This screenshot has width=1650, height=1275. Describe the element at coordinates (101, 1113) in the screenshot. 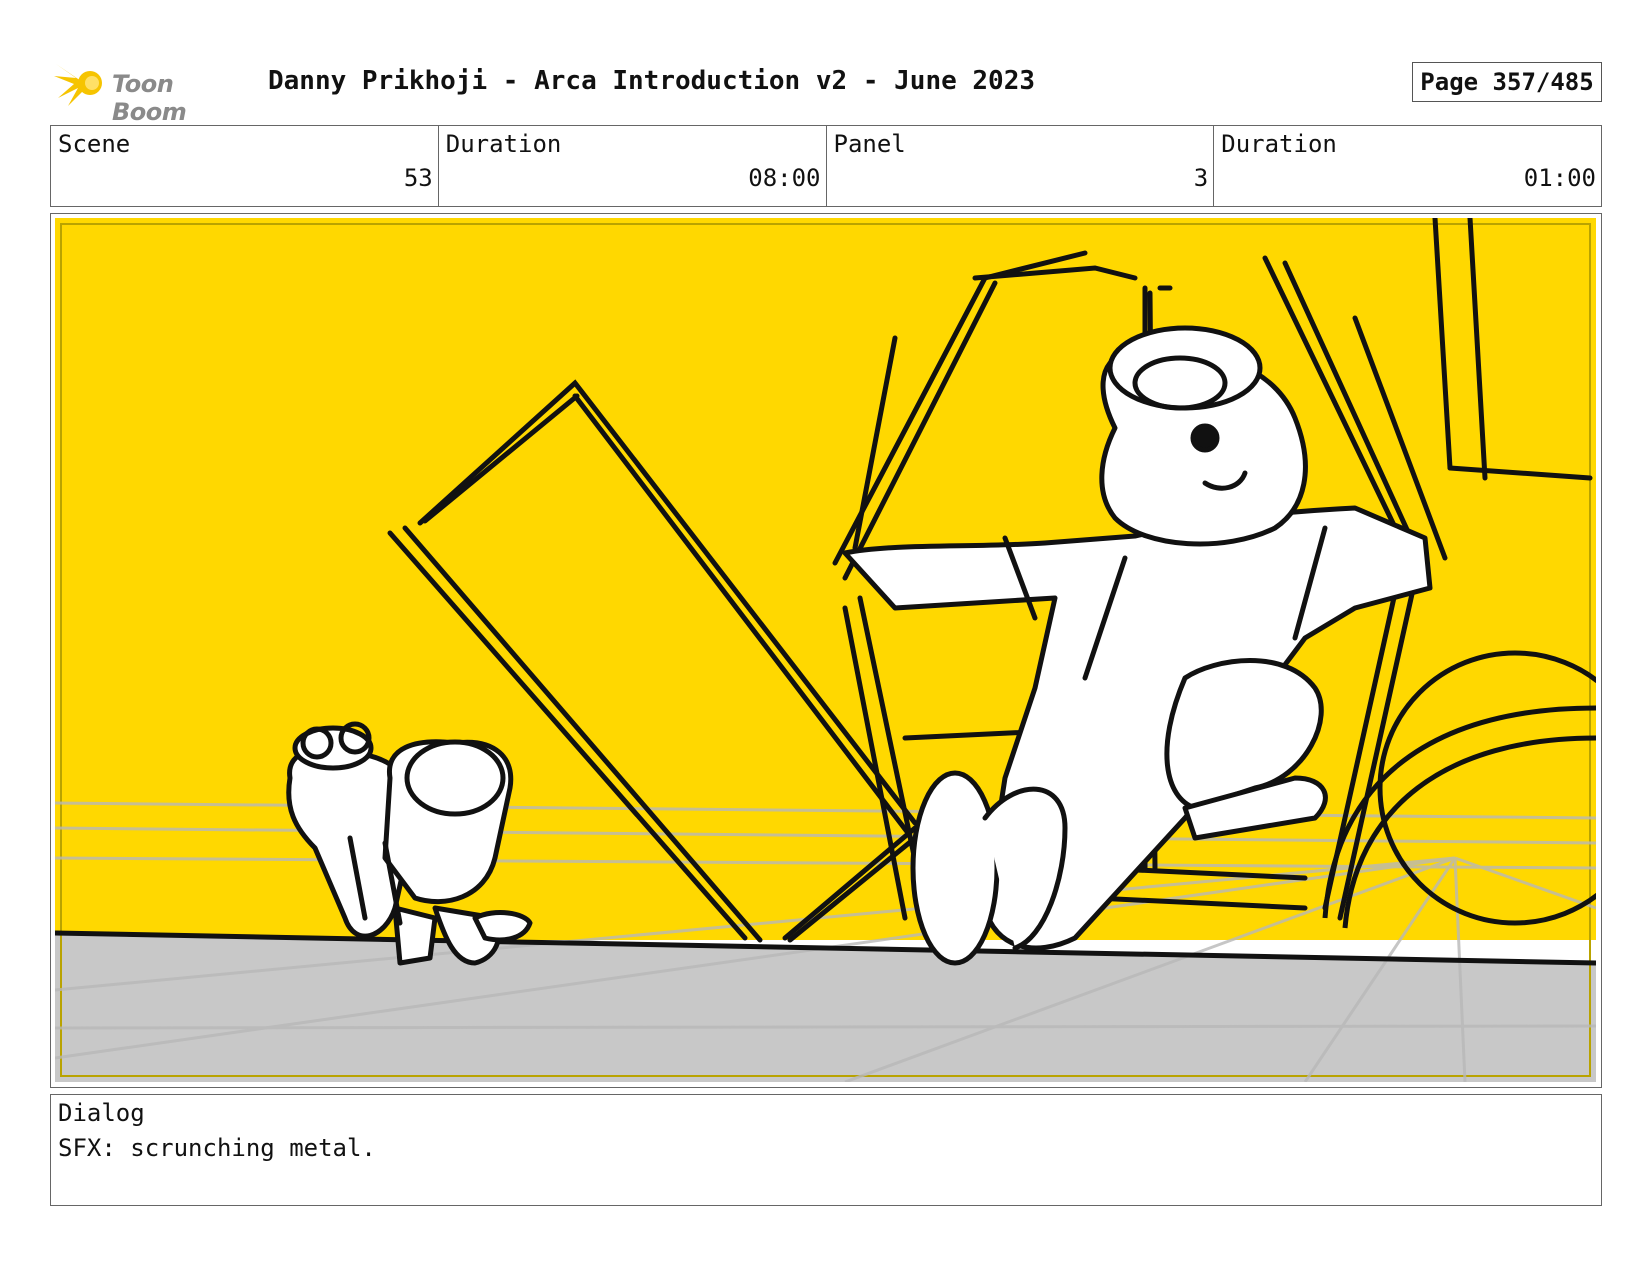

I see `dialog-label: Dialog` at that location.